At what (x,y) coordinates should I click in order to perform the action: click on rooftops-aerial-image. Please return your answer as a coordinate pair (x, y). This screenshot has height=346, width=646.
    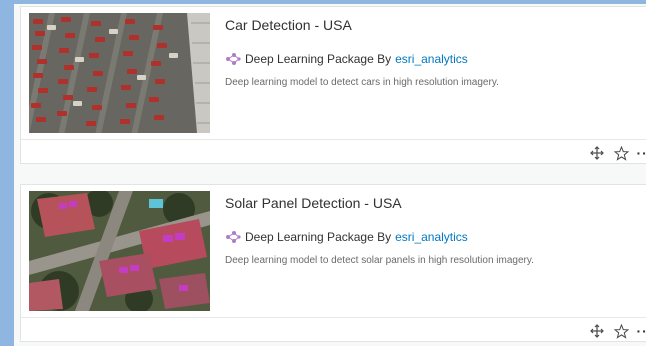
    Looking at the image, I should click on (119, 251).